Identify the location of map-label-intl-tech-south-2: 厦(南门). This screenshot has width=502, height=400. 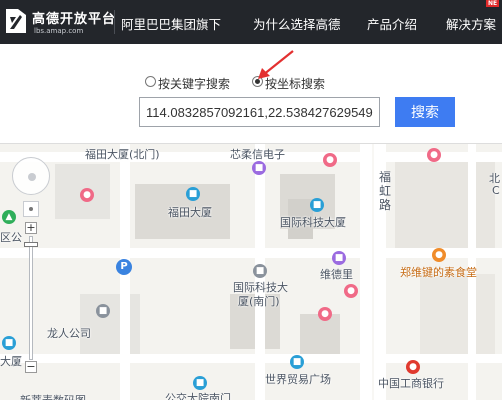
(259, 301).